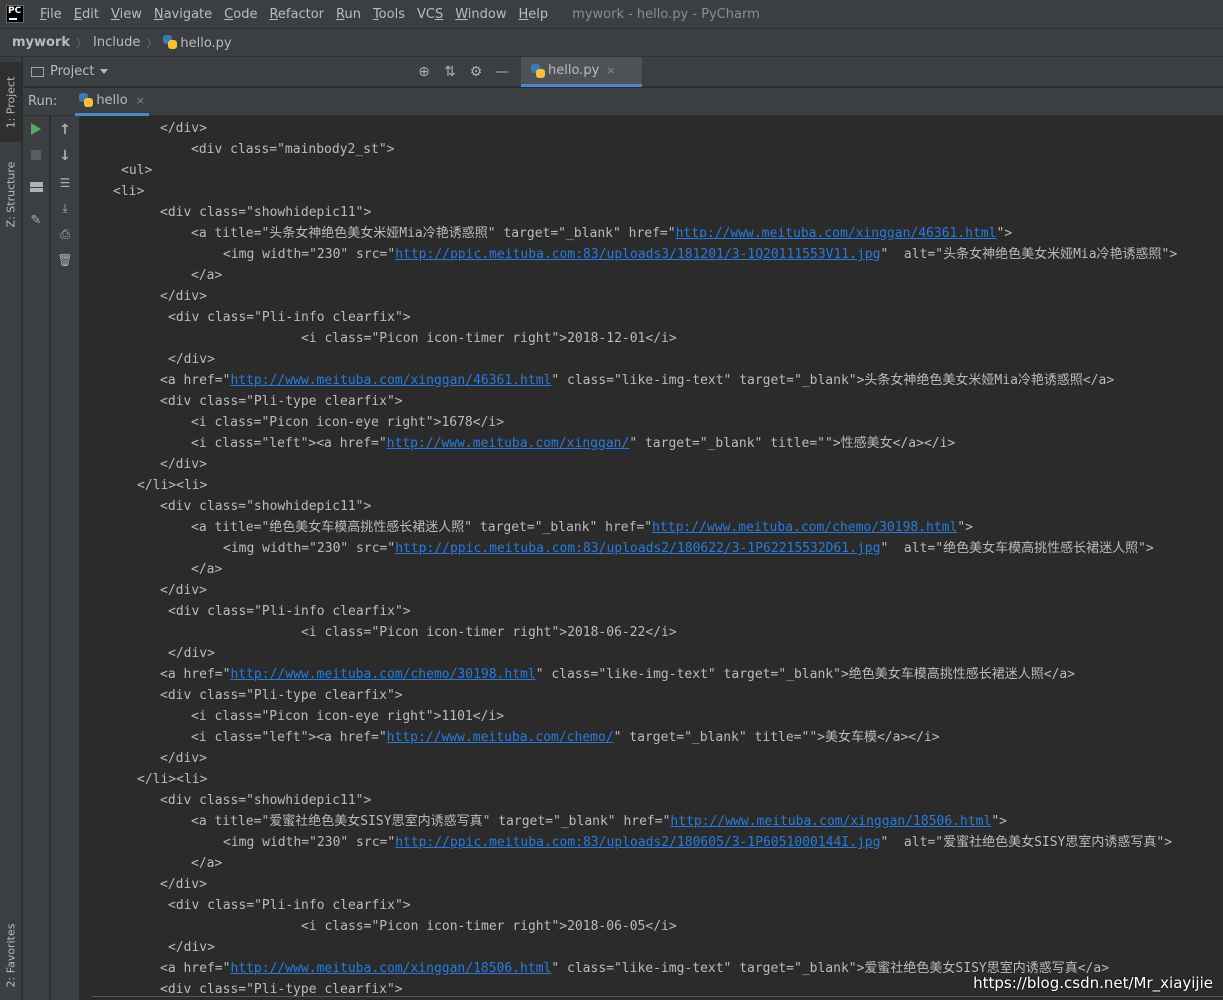 The image size is (1223, 1000). I want to click on menu-item-edit: Edit, so click(86, 14).